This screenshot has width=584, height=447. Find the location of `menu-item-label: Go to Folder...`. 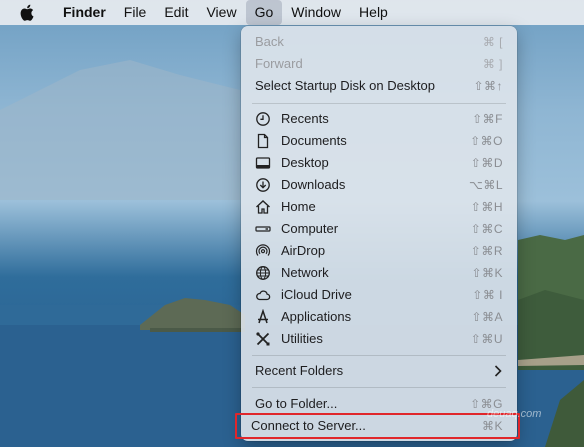

menu-item-label: Go to Folder... is located at coordinates (296, 403).